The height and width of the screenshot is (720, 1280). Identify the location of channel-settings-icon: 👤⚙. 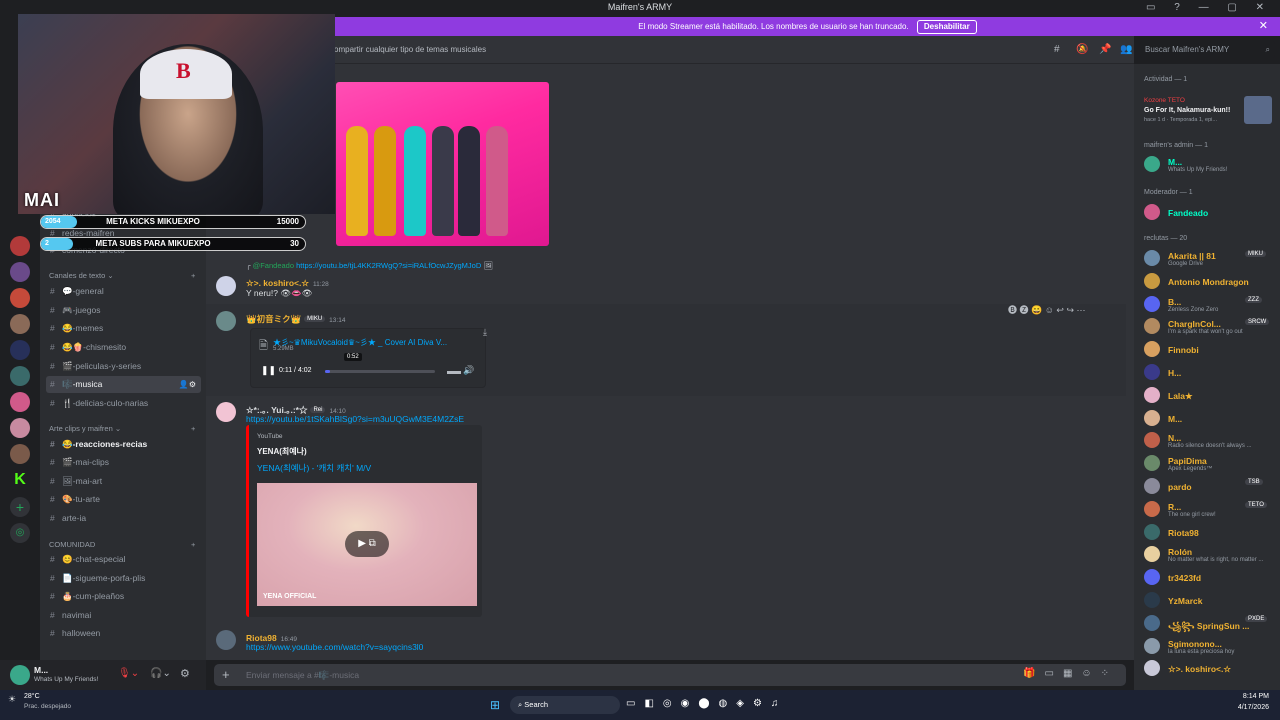
(187, 384).